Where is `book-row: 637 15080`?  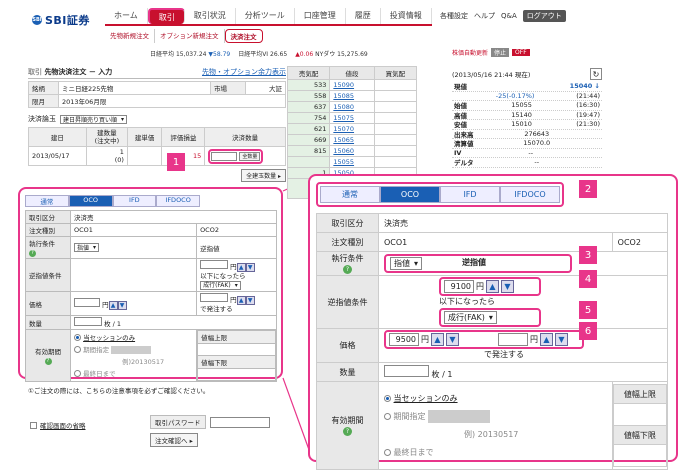 book-row: 637 15080 is located at coordinates (352, 107).